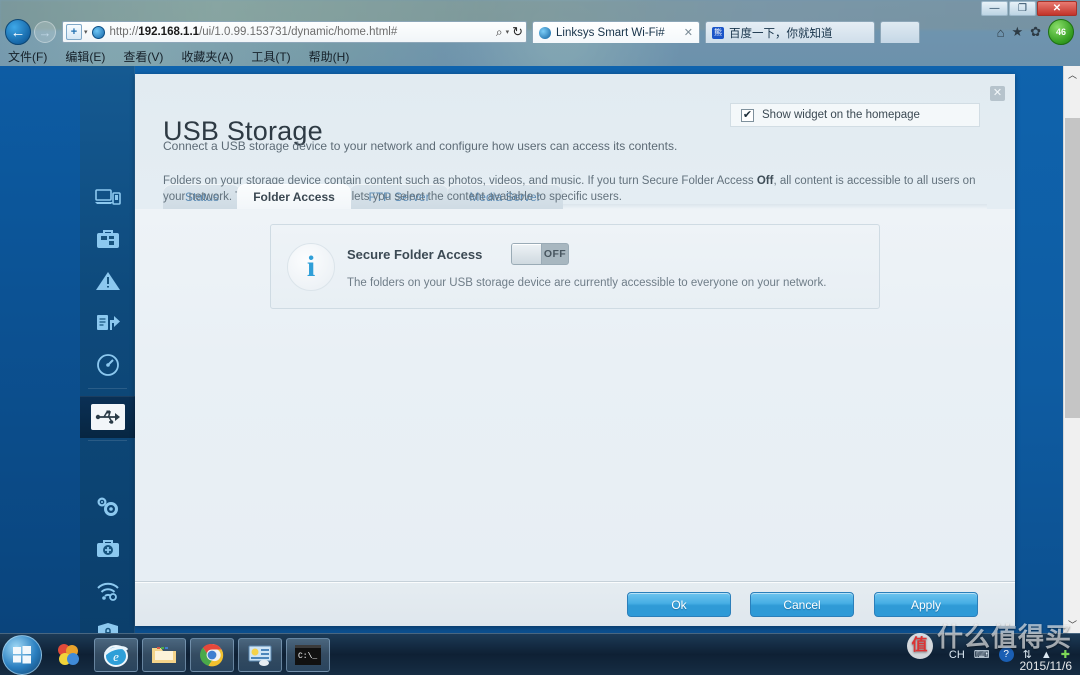 Image resolution: width=1080 pixels, height=675 pixels. What do you see at coordinates (415, 254) in the screenshot?
I see `secure-folder-access-title: Secure Folder Access` at bounding box center [415, 254].